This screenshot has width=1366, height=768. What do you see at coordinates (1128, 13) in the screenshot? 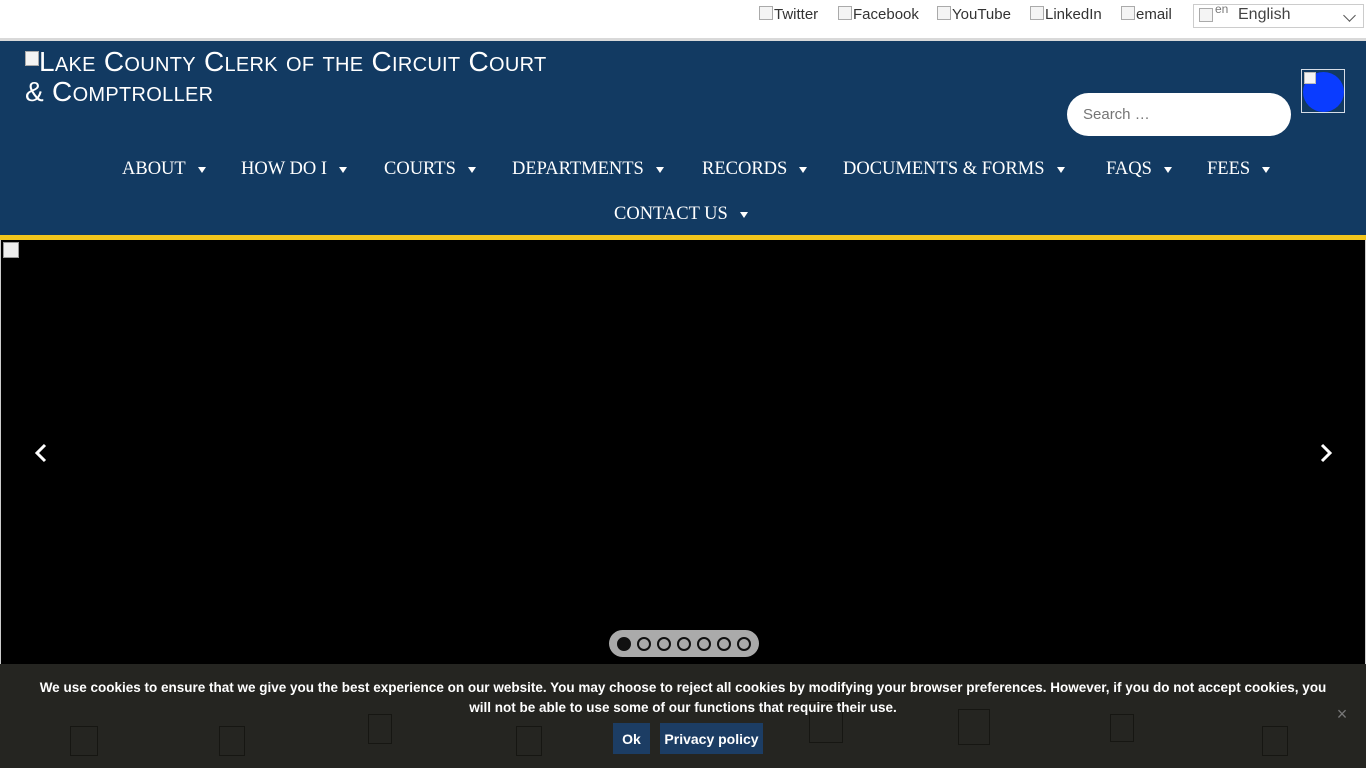
I see `email-icon` at bounding box center [1128, 13].